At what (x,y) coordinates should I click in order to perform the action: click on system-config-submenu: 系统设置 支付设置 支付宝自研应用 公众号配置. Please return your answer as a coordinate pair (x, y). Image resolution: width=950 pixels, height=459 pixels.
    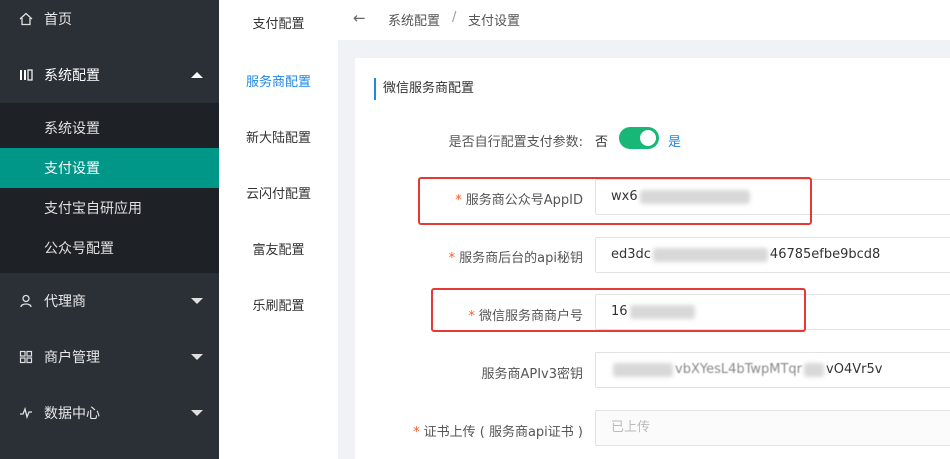
    Looking at the image, I should click on (109, 188).